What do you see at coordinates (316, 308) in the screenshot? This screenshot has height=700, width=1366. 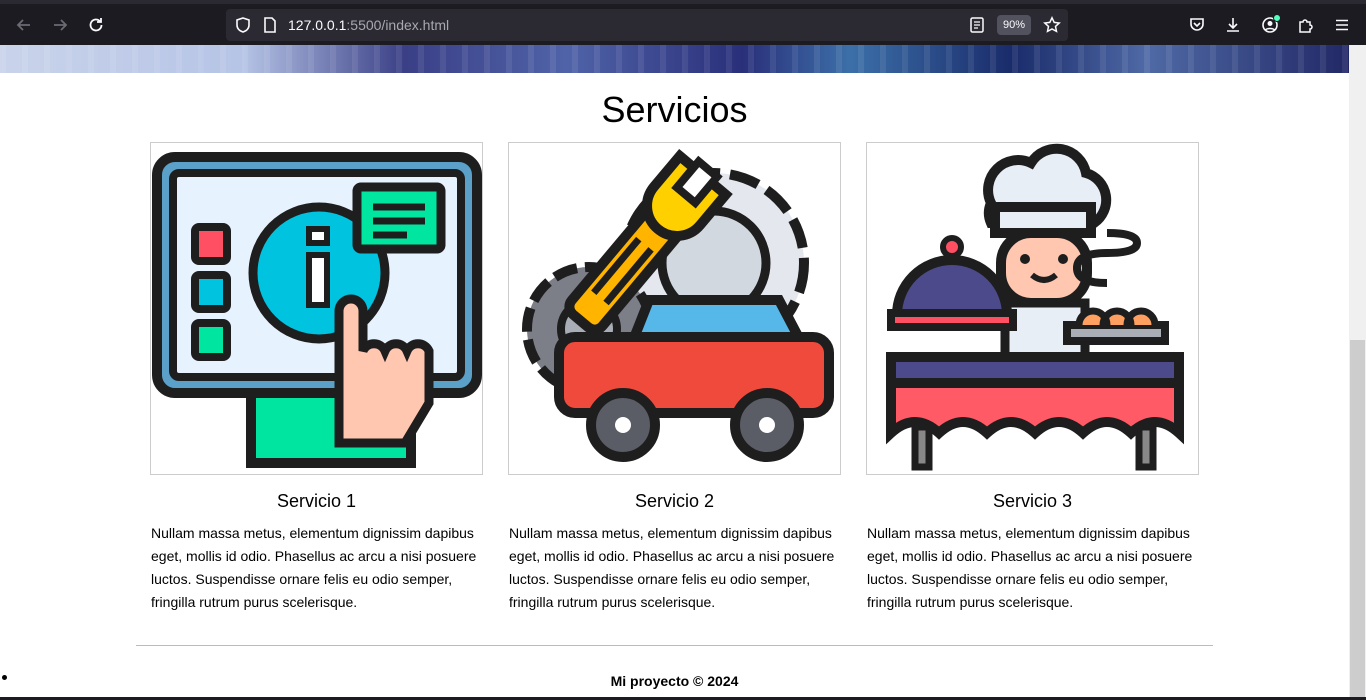 I see `info-kiosk-icon` at bounding box center [316, 308].